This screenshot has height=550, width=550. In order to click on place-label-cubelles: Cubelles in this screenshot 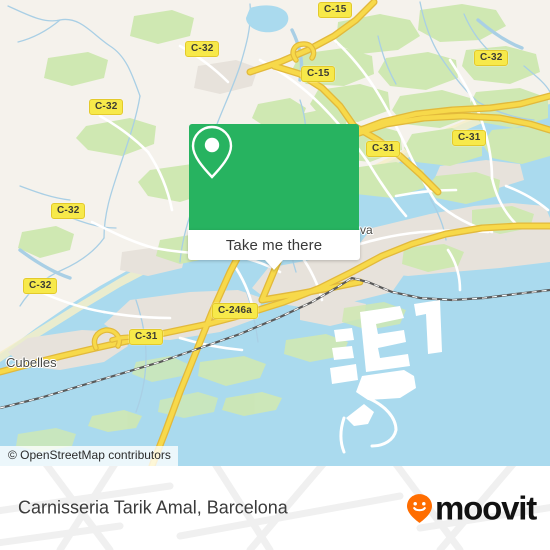, I will do `click(31, 362)`.